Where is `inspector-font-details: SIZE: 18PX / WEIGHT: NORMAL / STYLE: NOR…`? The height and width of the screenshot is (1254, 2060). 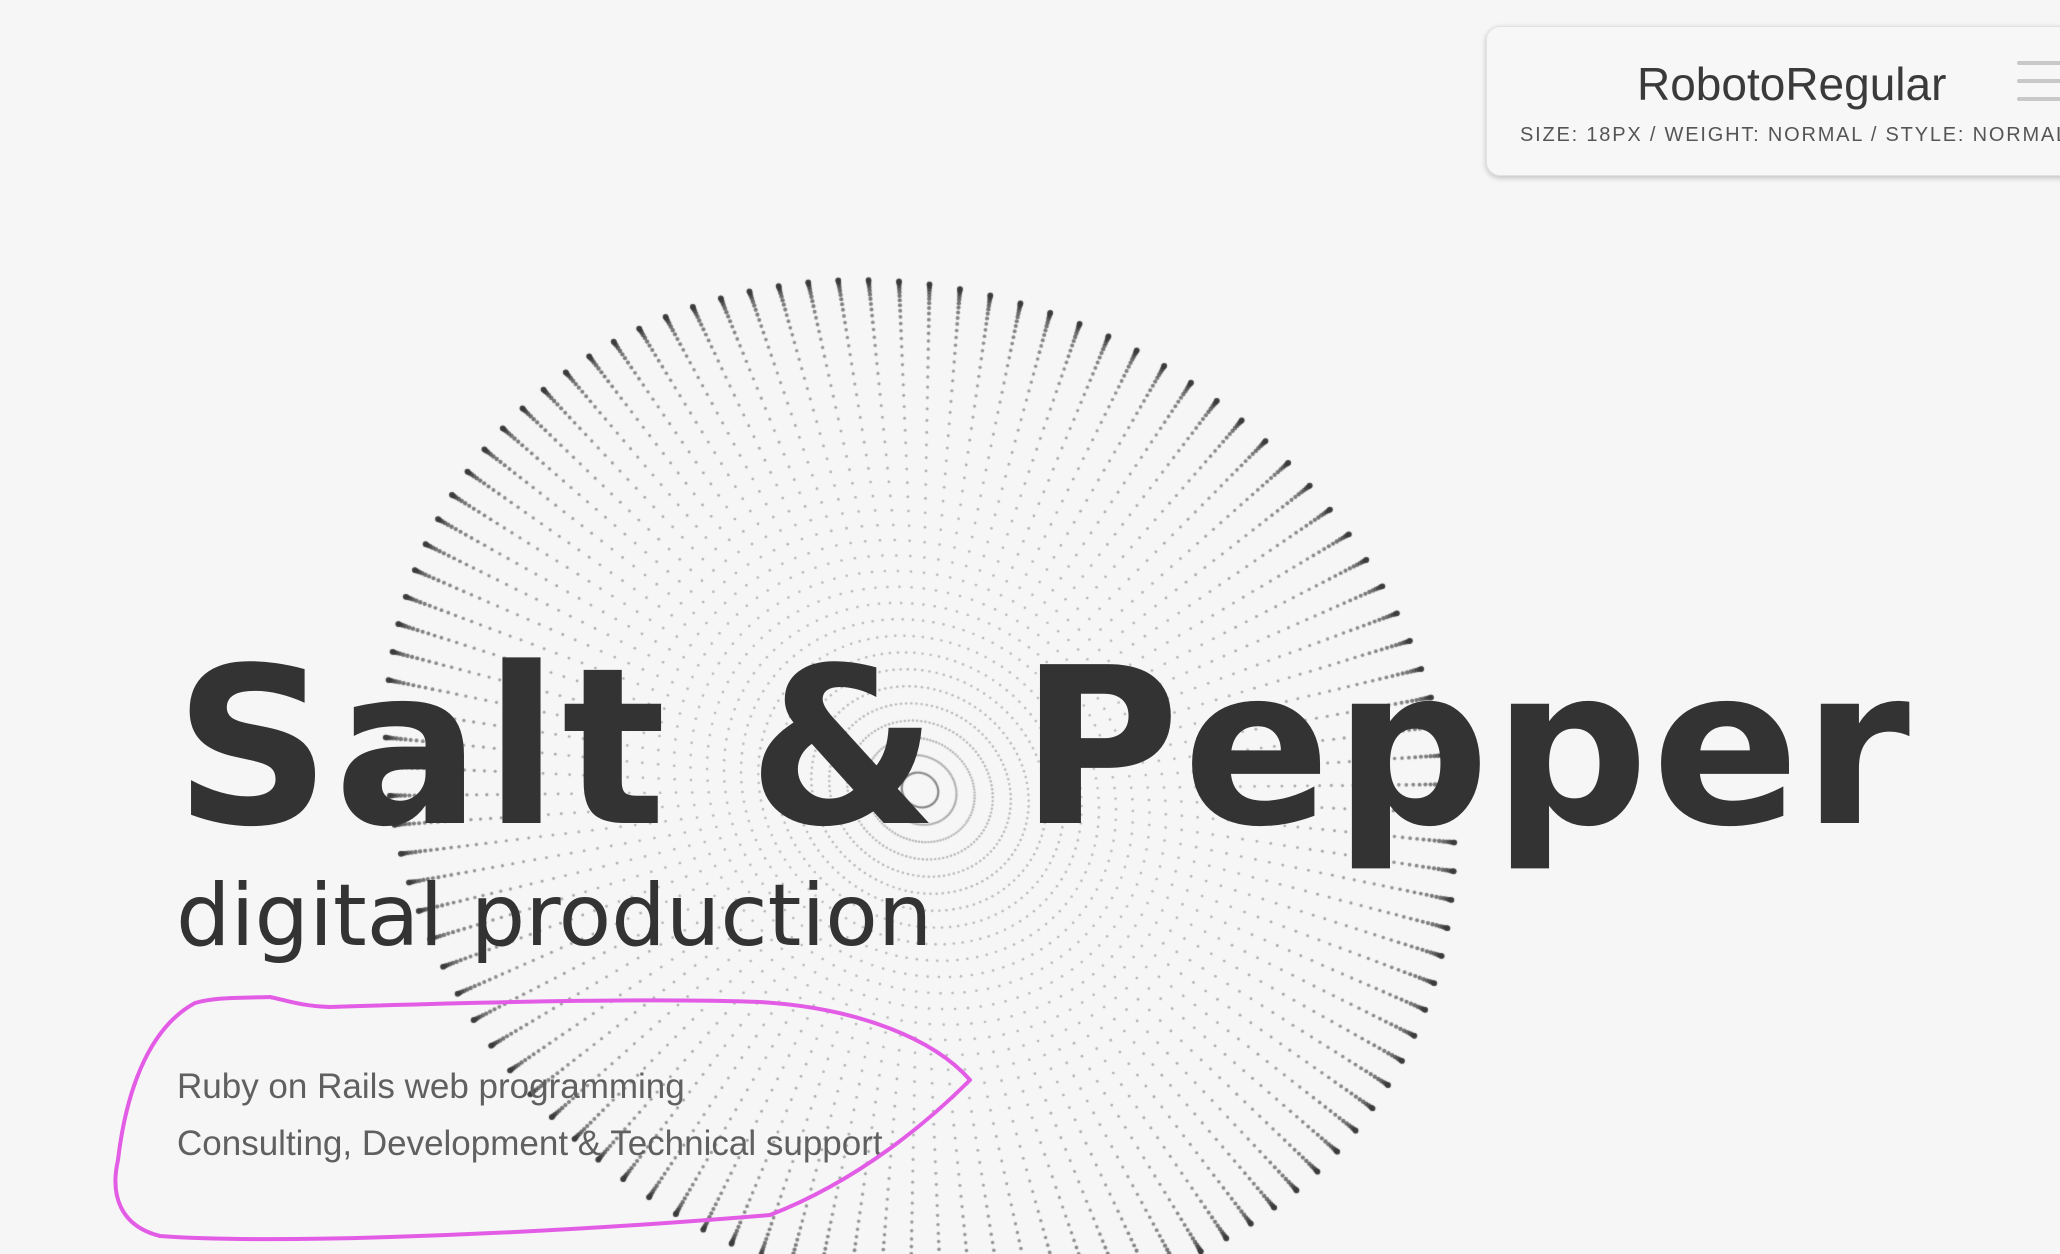 inspector-font-details: SIZE: 18PX / WEIGHT: NORMAL / STYLE: NOR… is located at coordinates (1790, 135).